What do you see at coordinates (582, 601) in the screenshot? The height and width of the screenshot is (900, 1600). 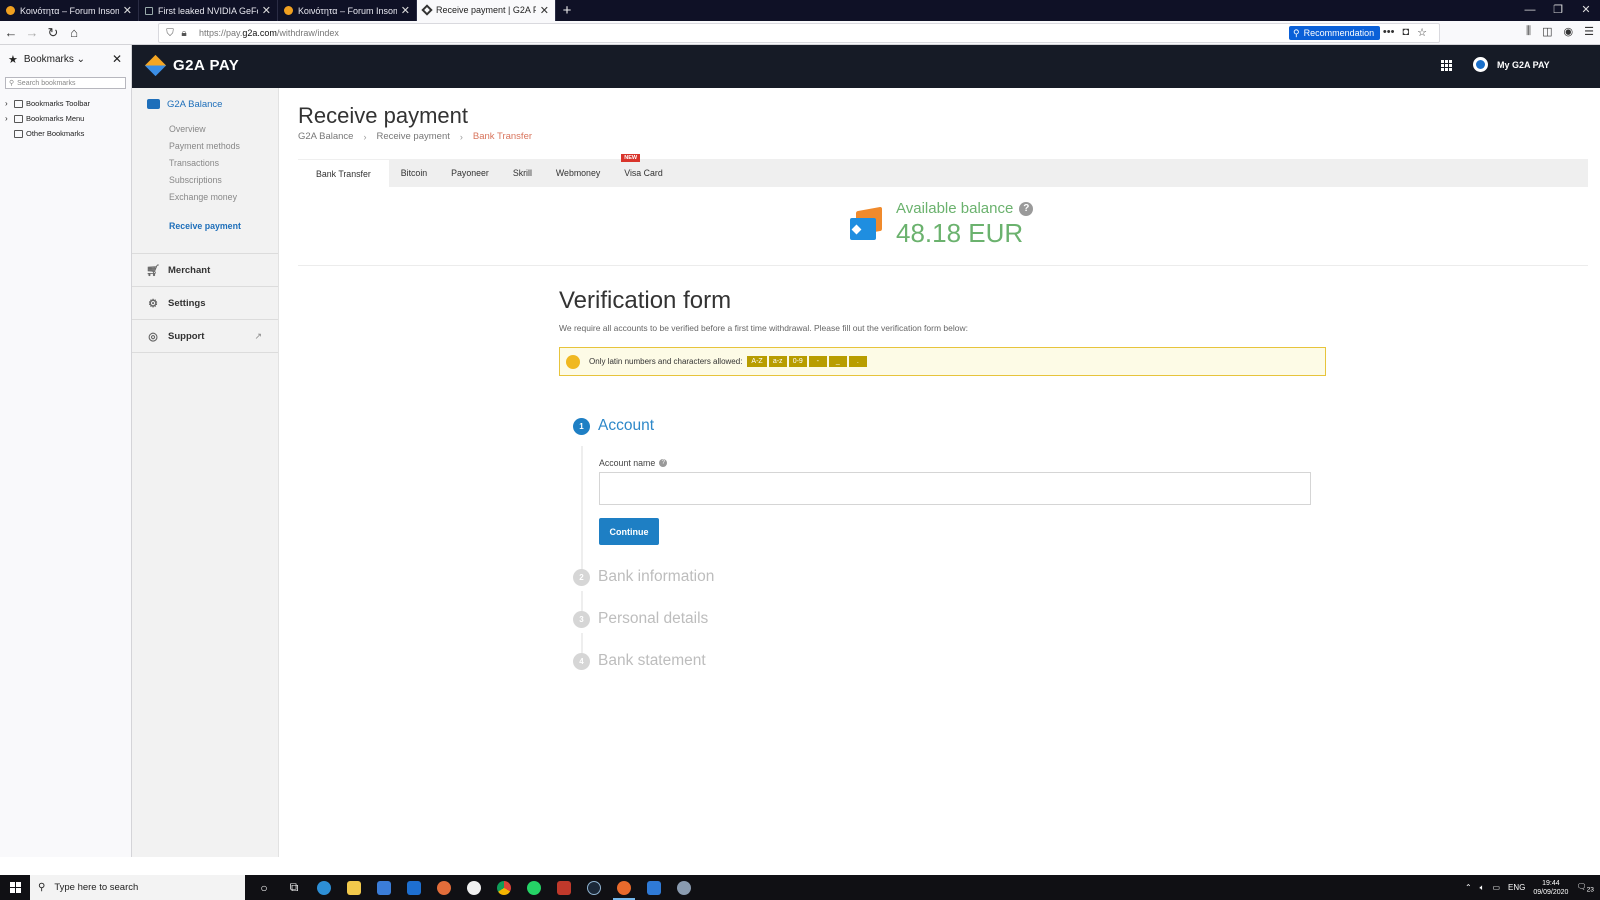 I see `step-connector` at bounding box center [582, 601].